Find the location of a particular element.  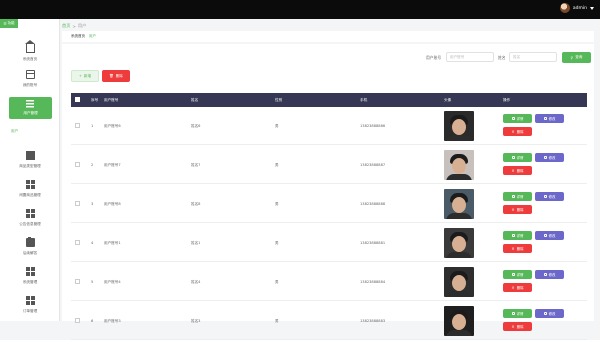

add-button-label: 新增 is located at coordinates (87, 75).